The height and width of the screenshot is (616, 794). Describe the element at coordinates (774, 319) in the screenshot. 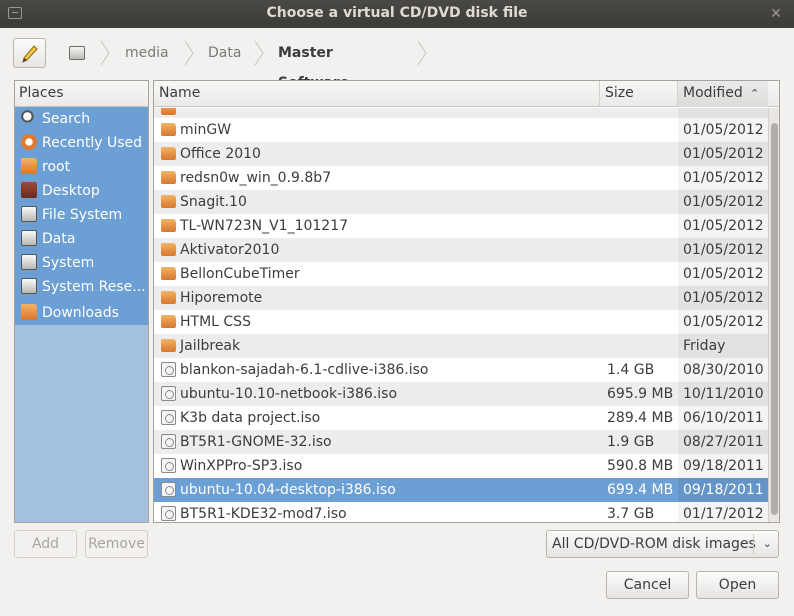

I see `scrollbar-thumb` at that location.